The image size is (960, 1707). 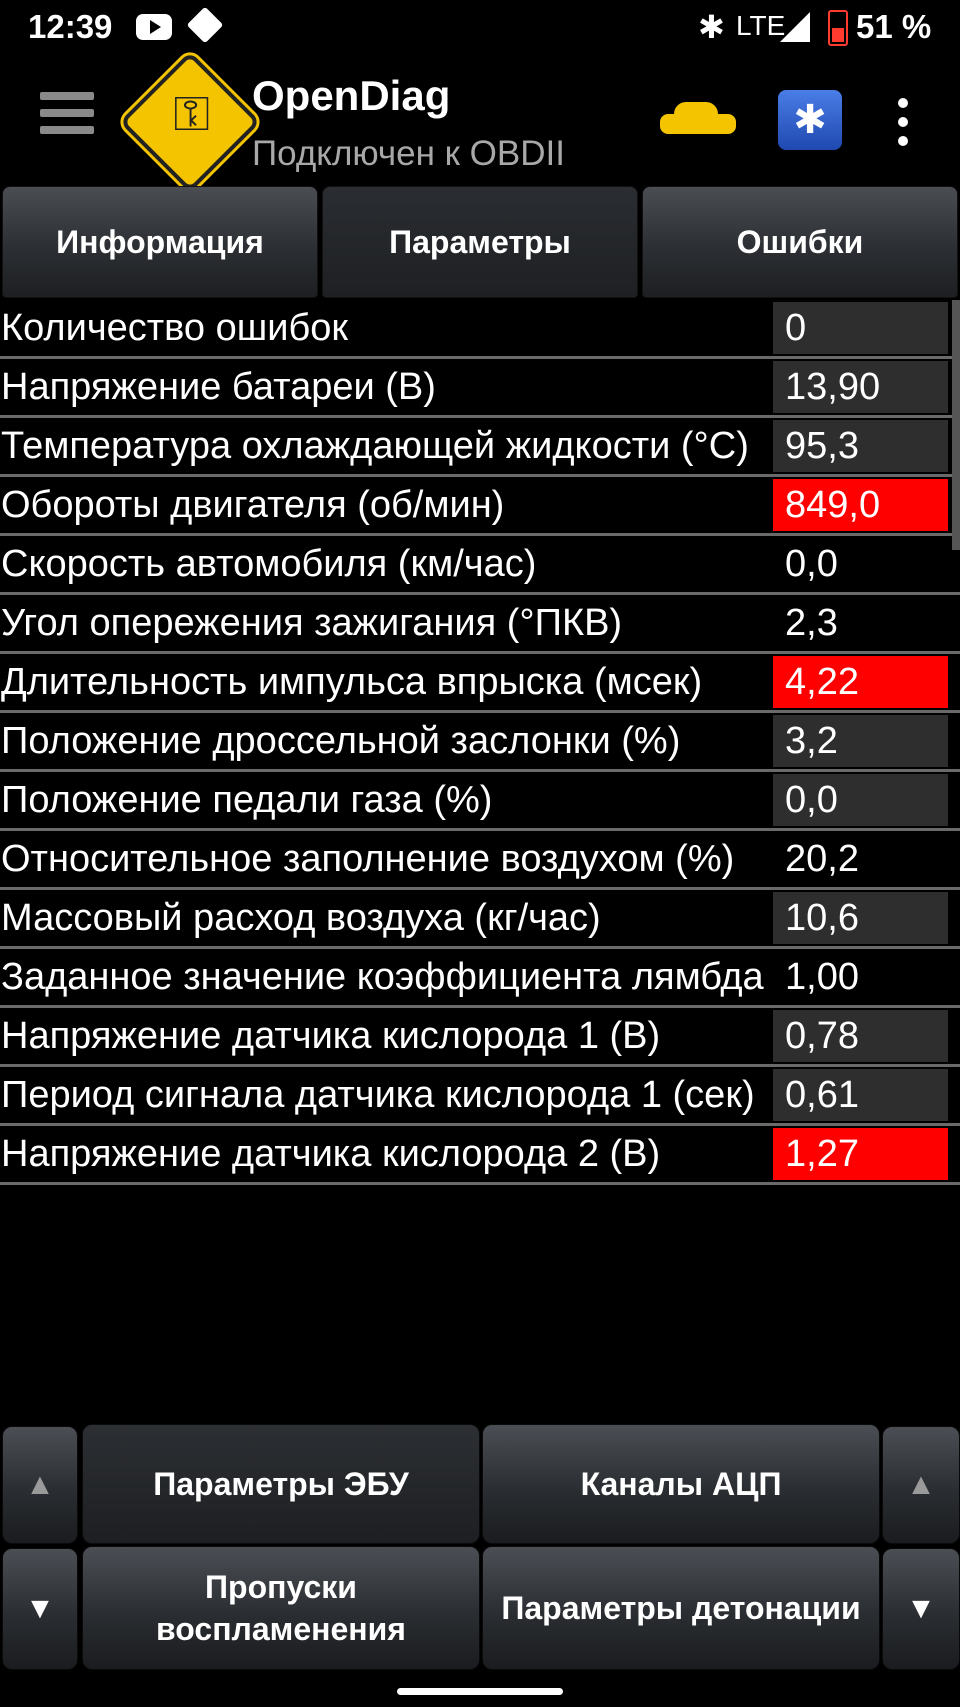 What do you see at coordinates (301, 918) in the screenshot?
I see `parameter-label: Массовый расход воздуха (кг/час)` at bounding box center [301, 918].